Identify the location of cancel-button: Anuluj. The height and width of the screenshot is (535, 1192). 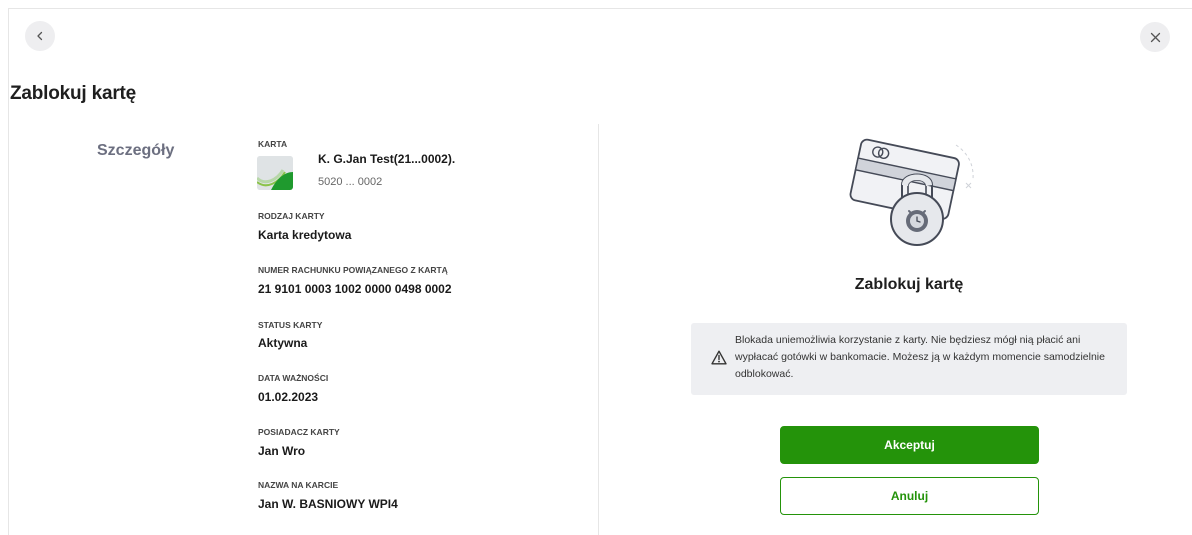
(909, 496).